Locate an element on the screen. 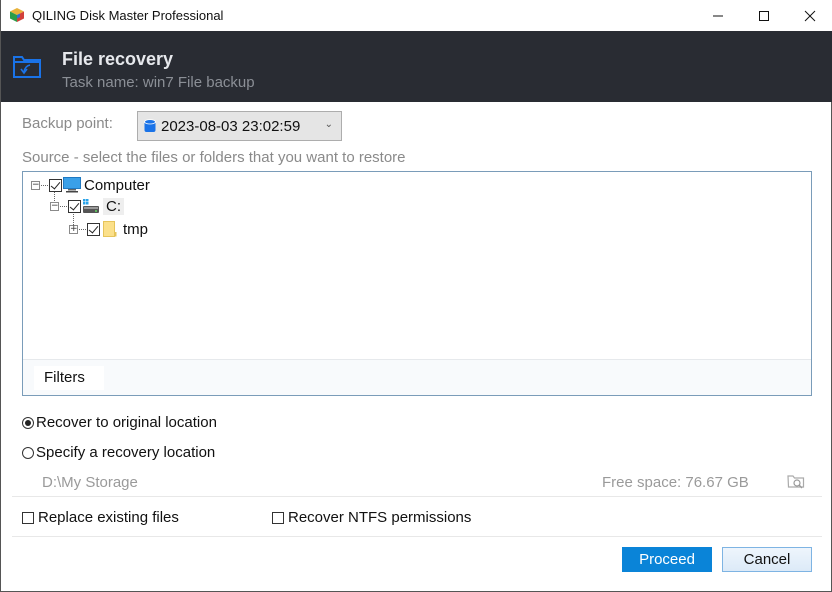  close-icon is located at coordinates (810, 15).